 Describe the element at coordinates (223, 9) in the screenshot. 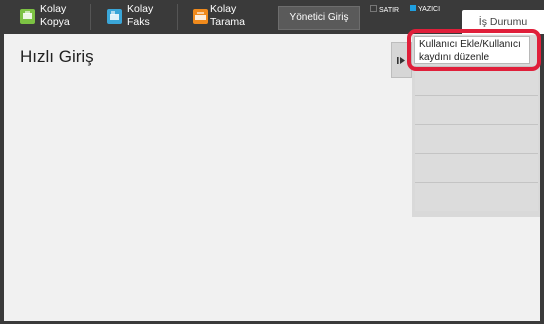

I see `easy-scan-label-line1: Kolay` at that location.